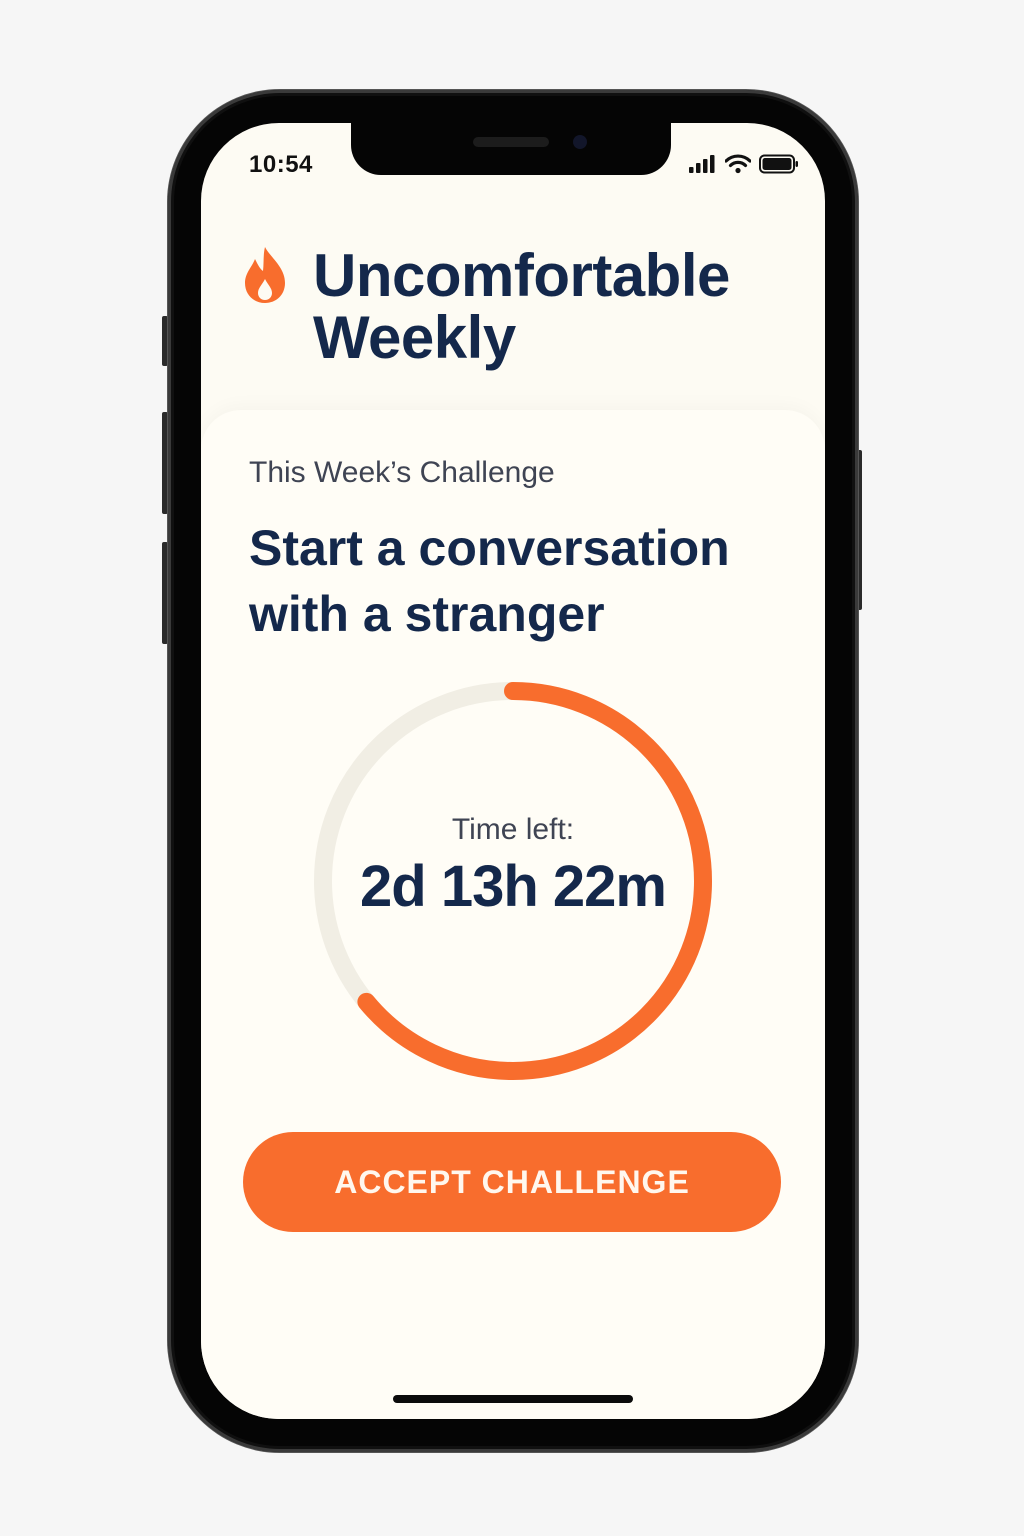  Describe the element at coordinates (511, 149) in the screenshot. I see `notch` at that location.